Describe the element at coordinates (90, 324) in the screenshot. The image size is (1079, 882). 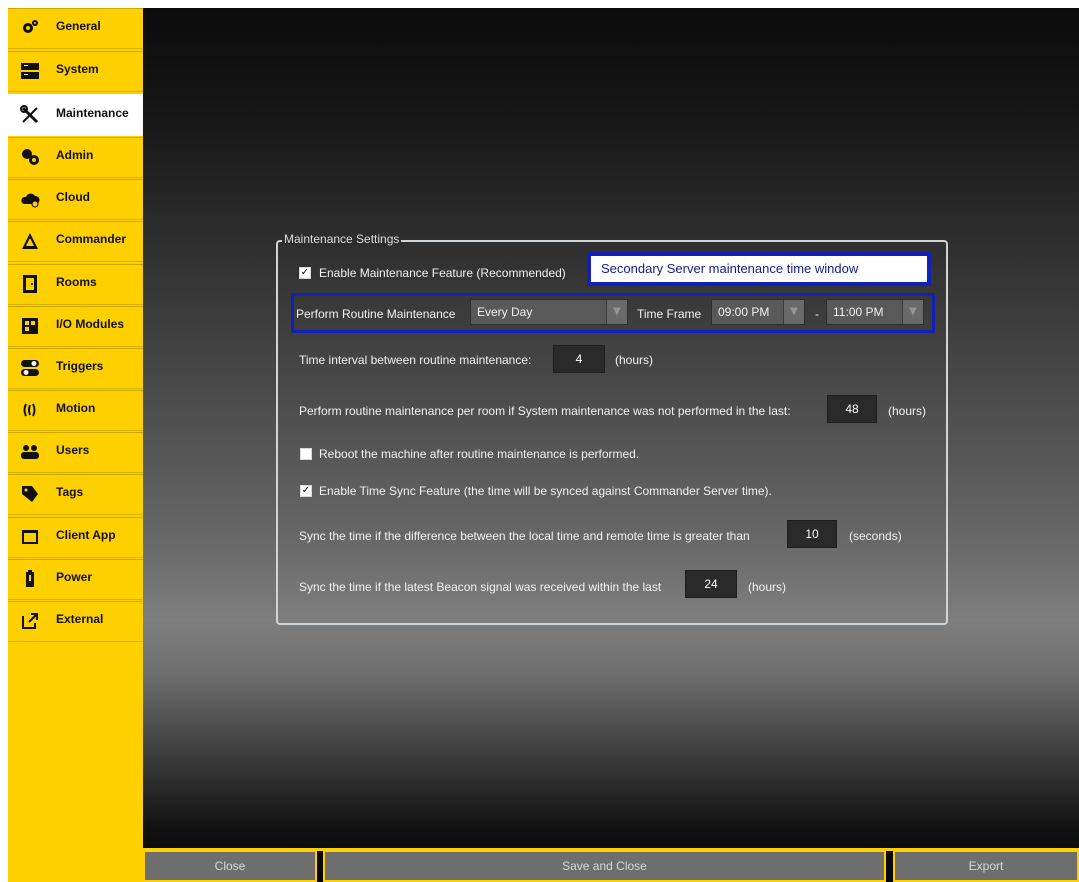
I see `sidebar-item-label: I/O Modules` at that location.